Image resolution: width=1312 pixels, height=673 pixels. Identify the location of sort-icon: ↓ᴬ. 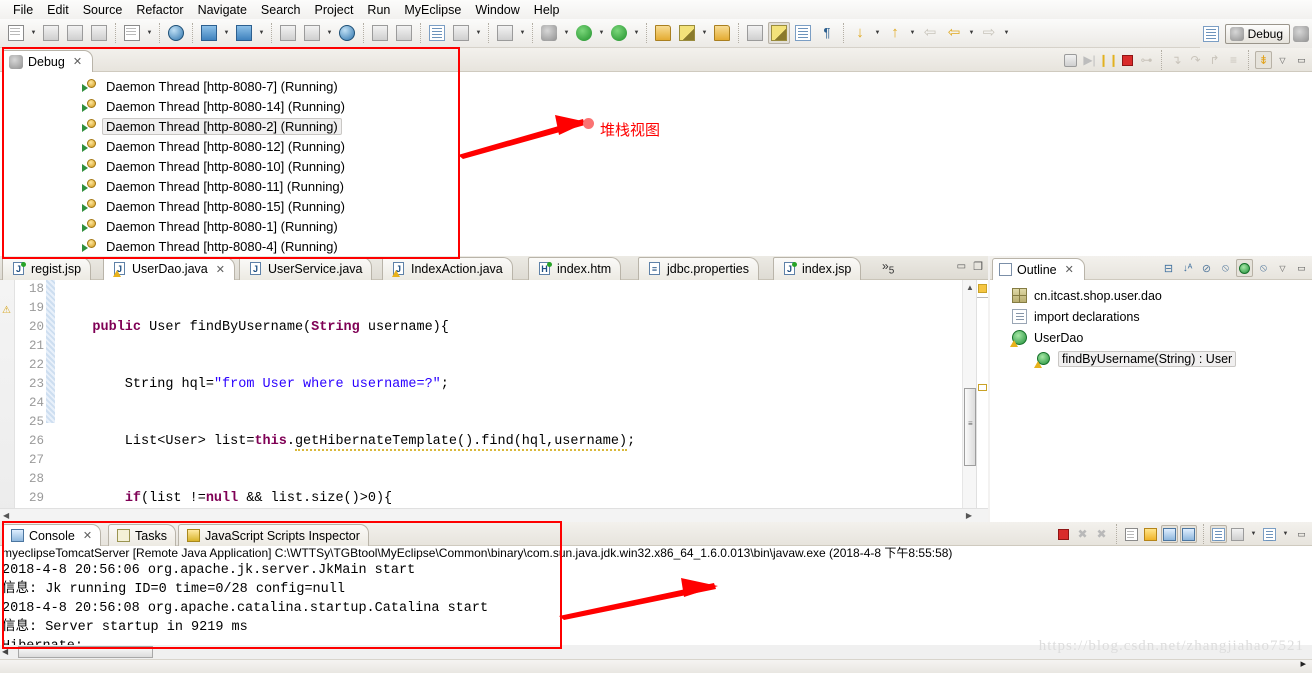
(1187, 268).